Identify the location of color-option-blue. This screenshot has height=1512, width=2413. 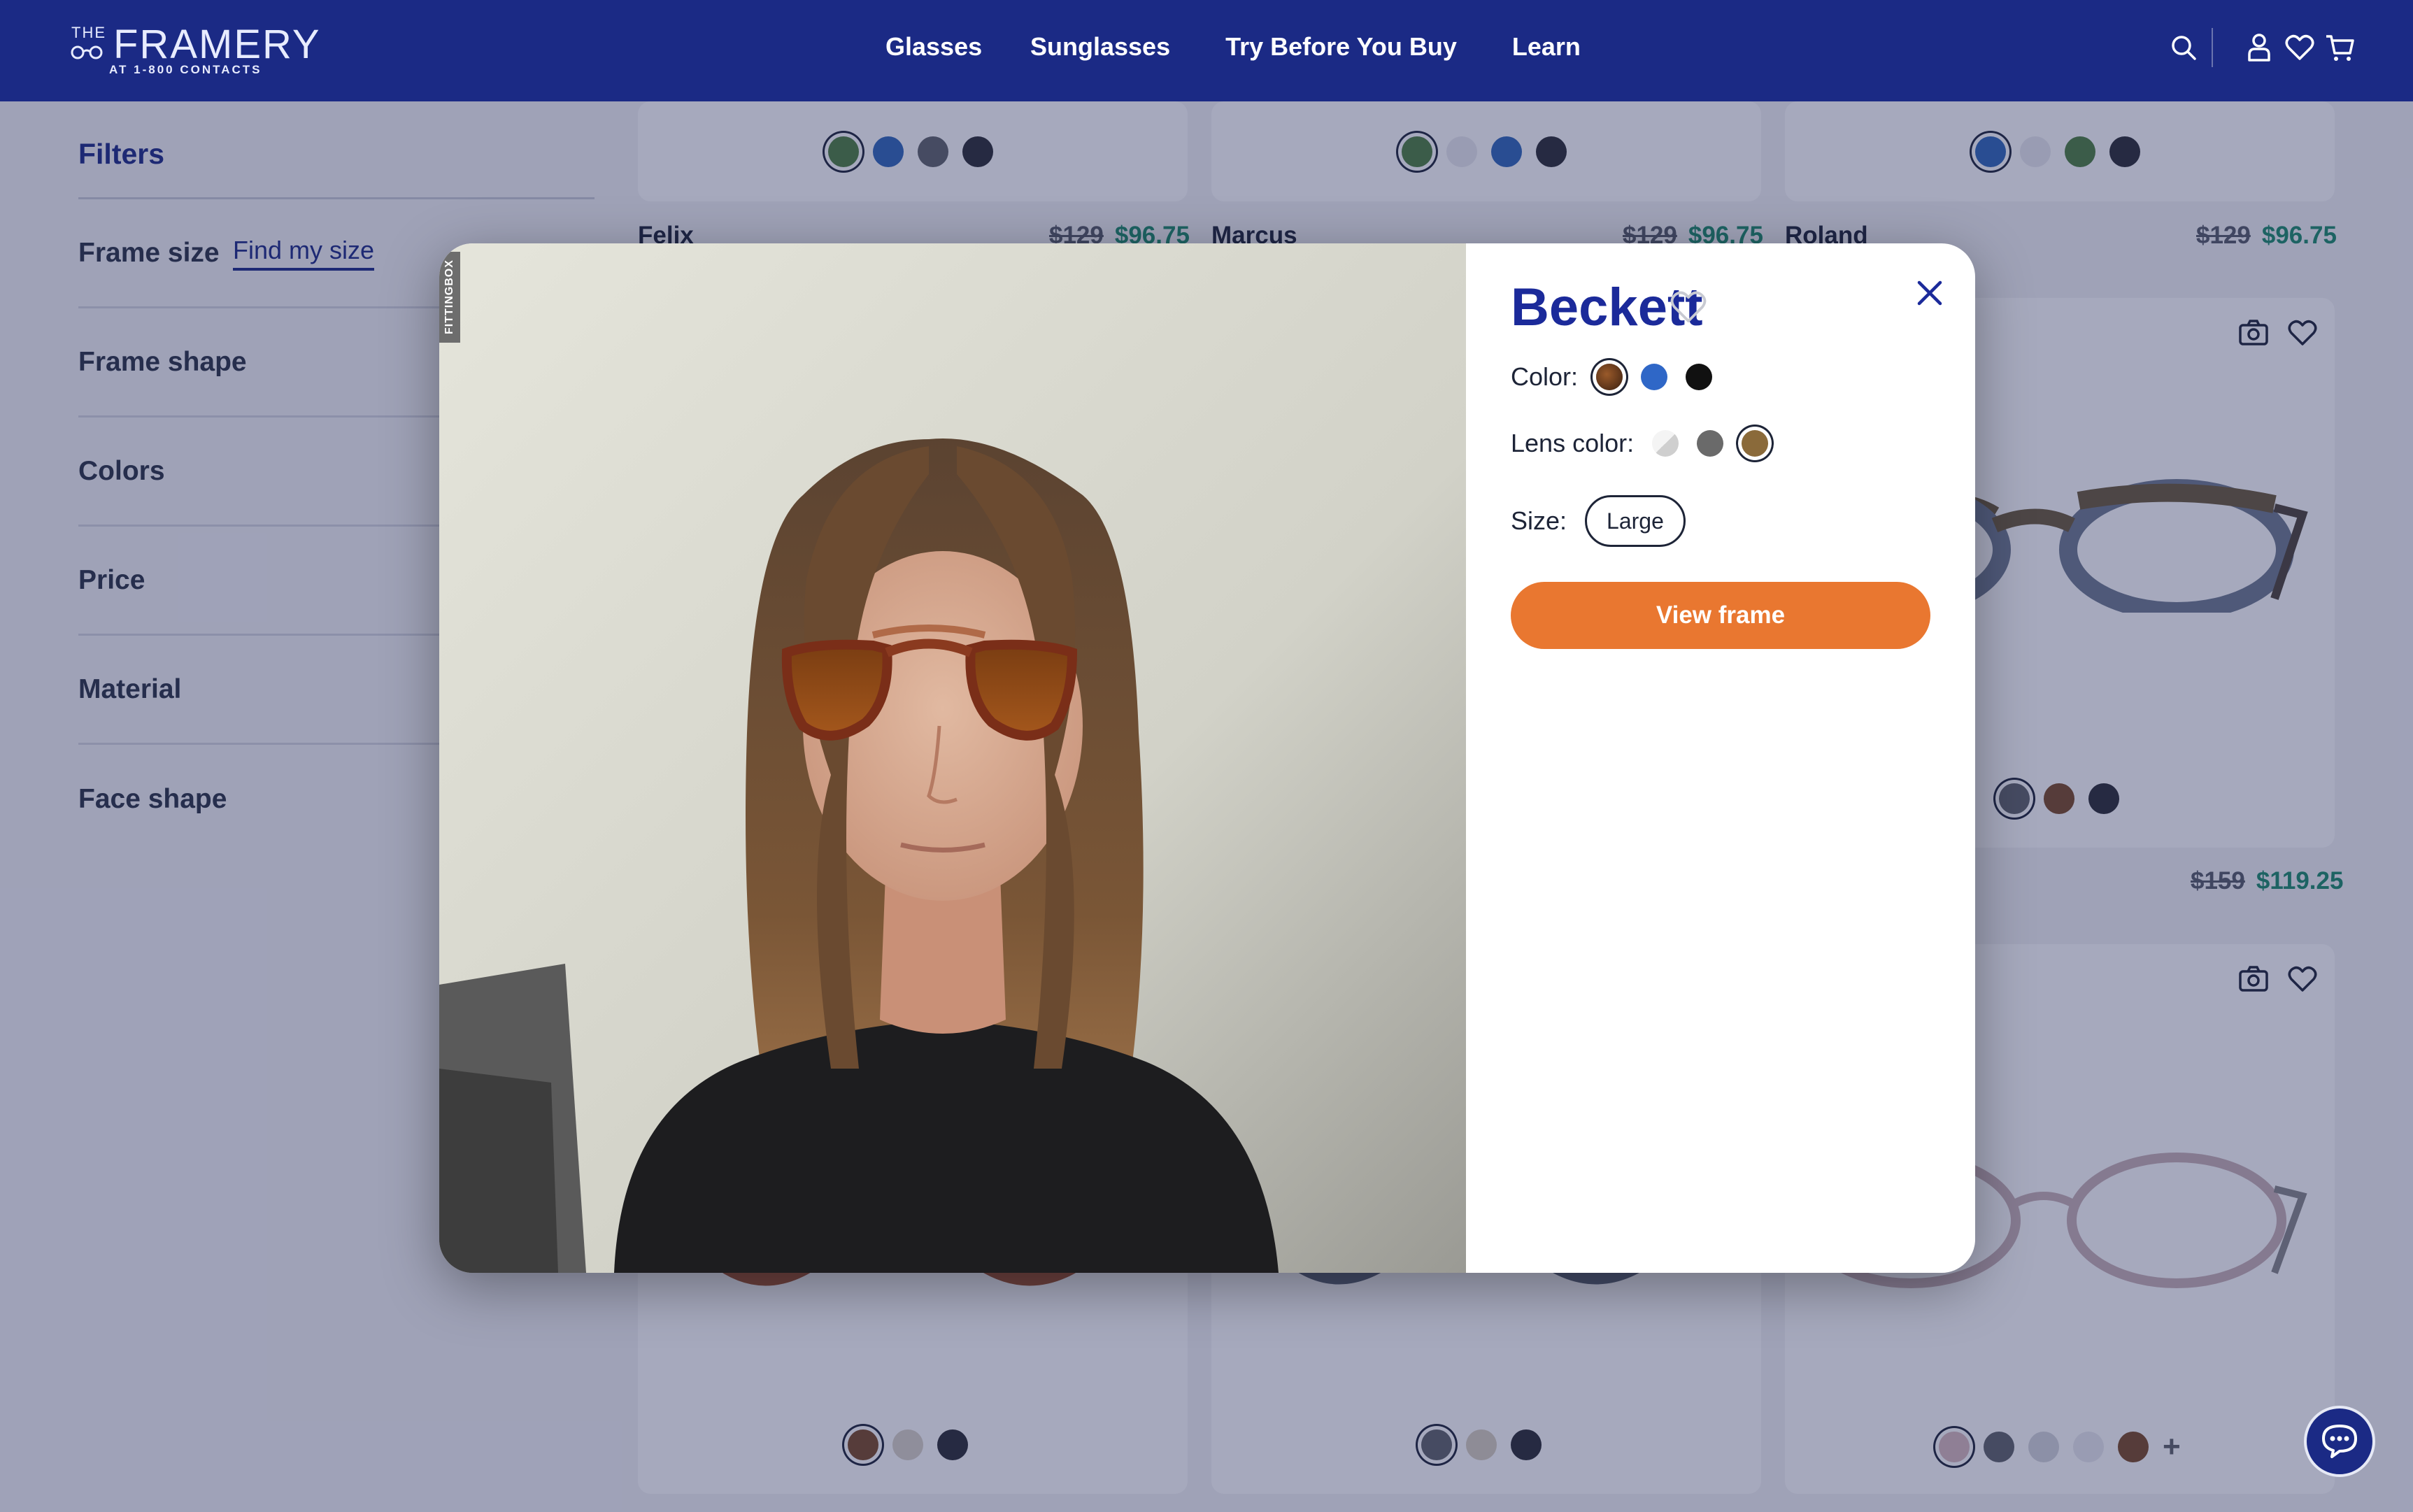
(1654, 377).